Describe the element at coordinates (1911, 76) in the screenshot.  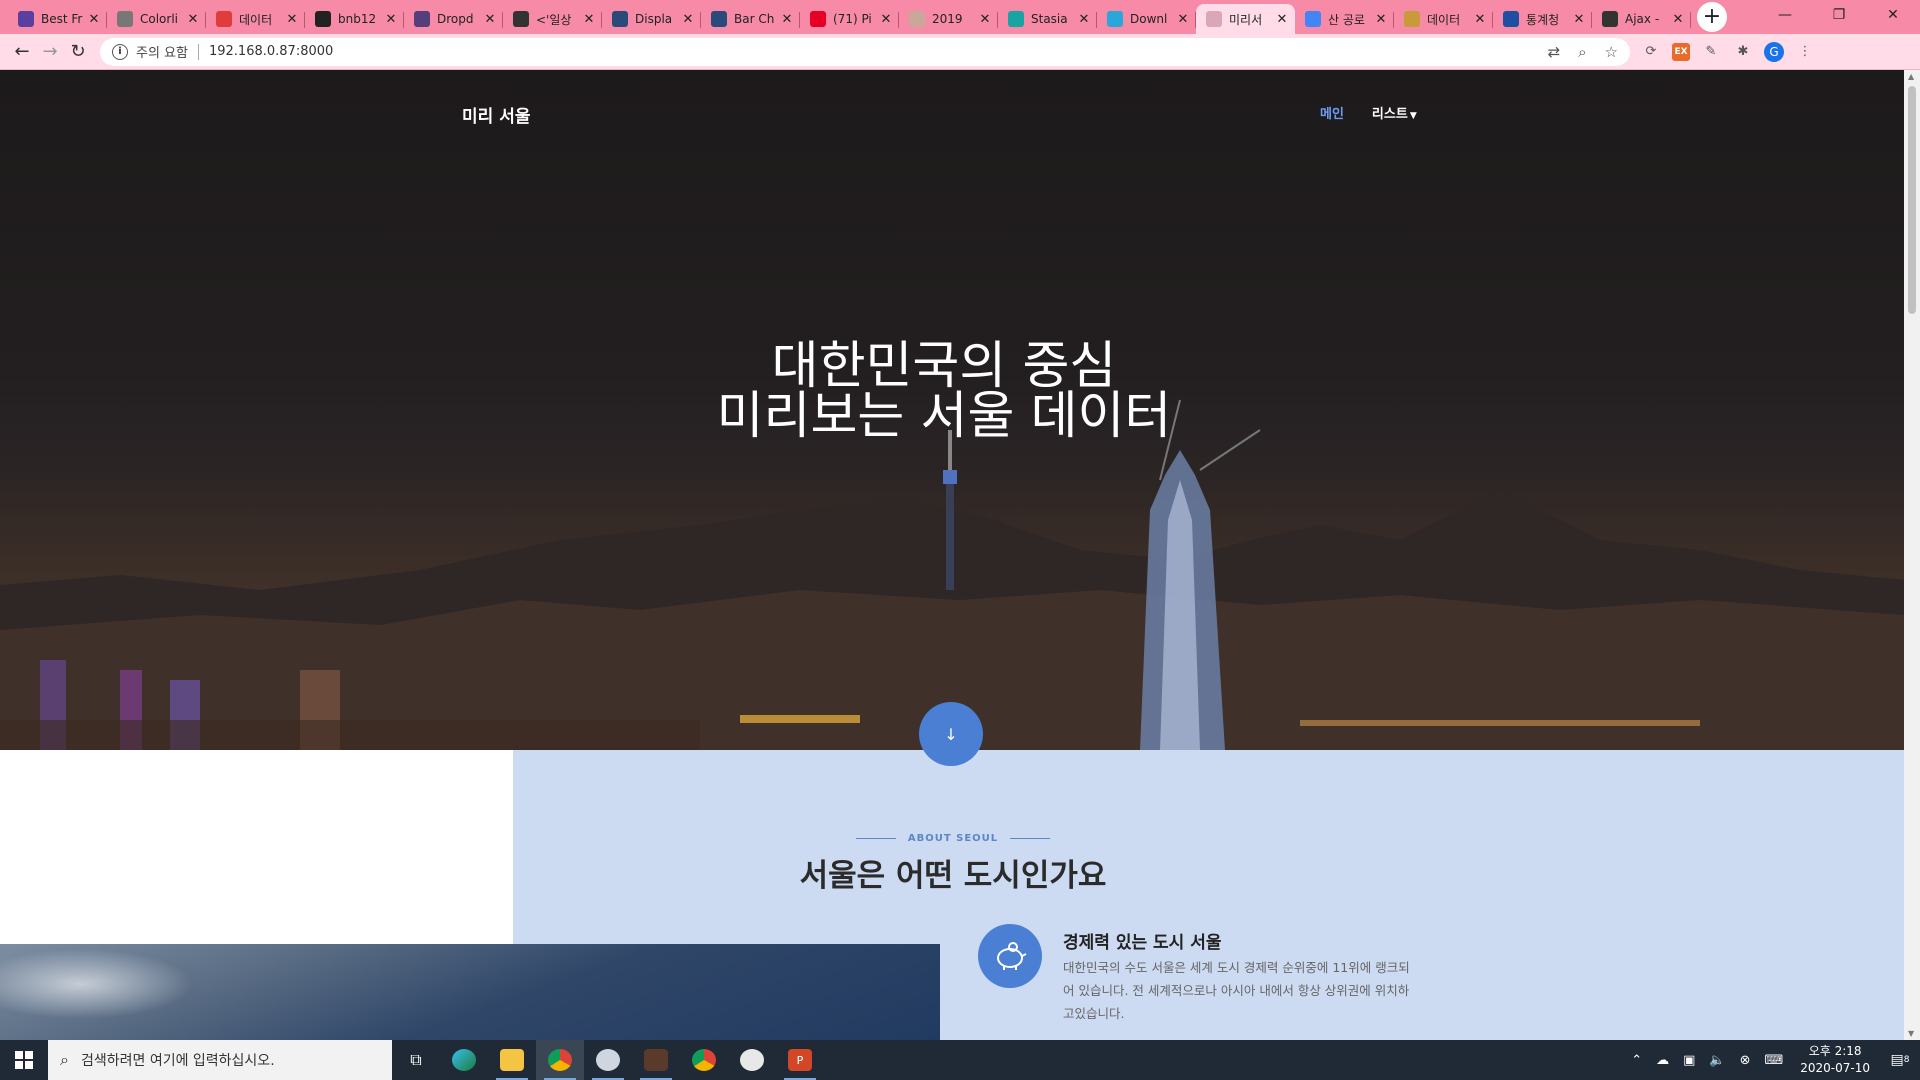
I see `scroll-up-icon: ▲` at that location.